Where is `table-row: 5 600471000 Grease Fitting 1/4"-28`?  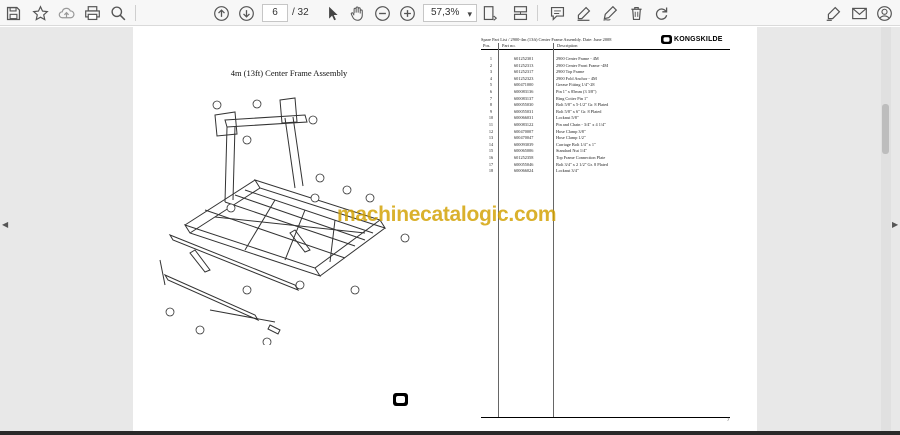
table-row: 5 600471000 Grease Fitting 1/4"-28 is located at coordinates (605, 85).